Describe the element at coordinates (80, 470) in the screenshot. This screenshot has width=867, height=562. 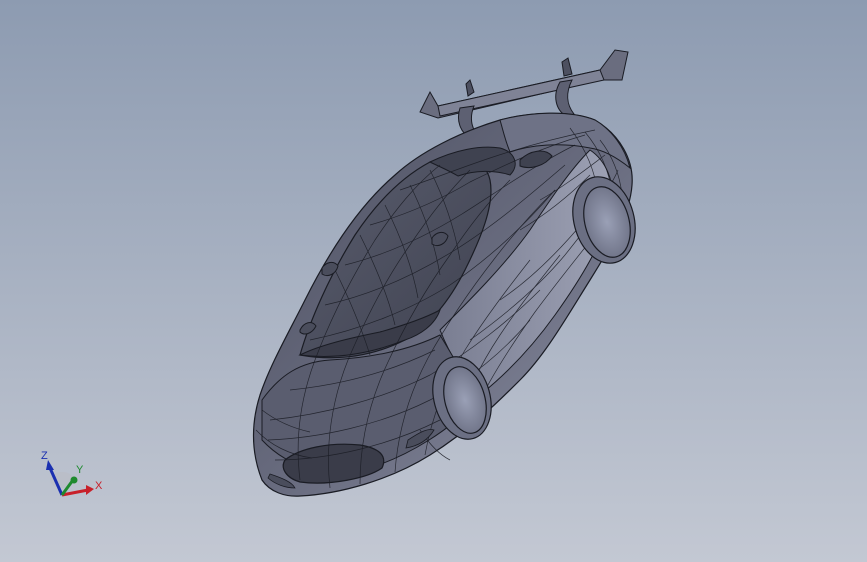
I see `triad-y-label: Y` at that location.